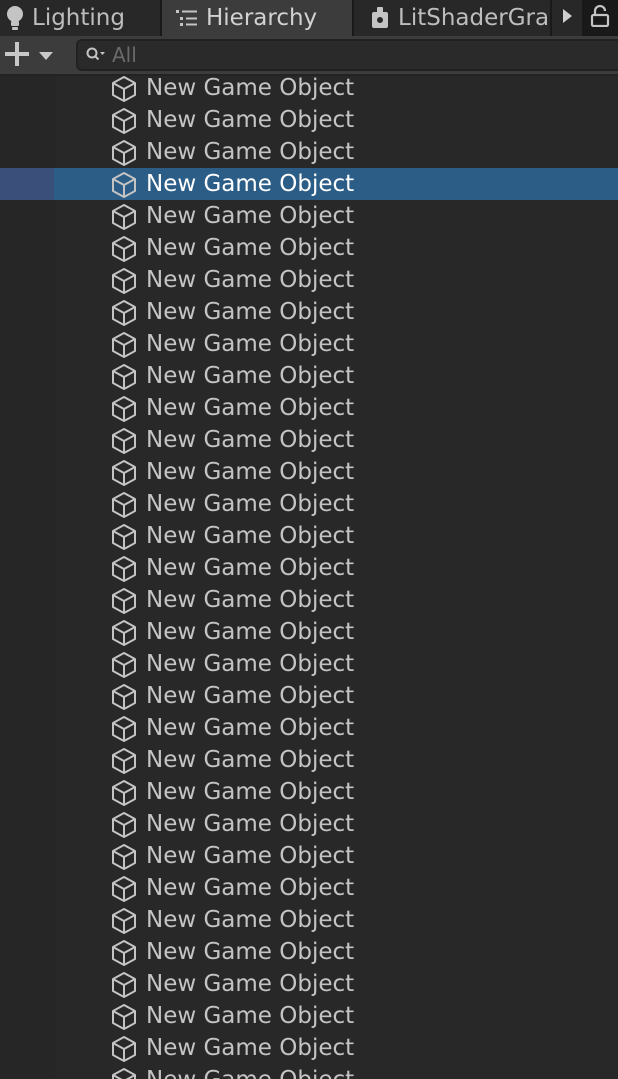  I want to click on tab-overflow-button, so click(567, 18).